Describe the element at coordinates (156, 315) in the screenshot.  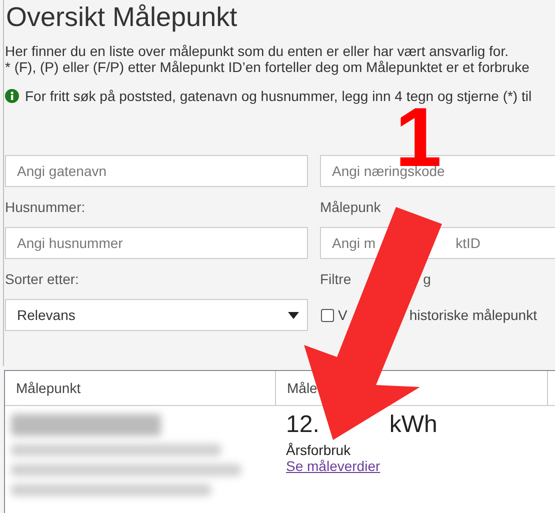
I see `sort-select: Relevans` at that location.